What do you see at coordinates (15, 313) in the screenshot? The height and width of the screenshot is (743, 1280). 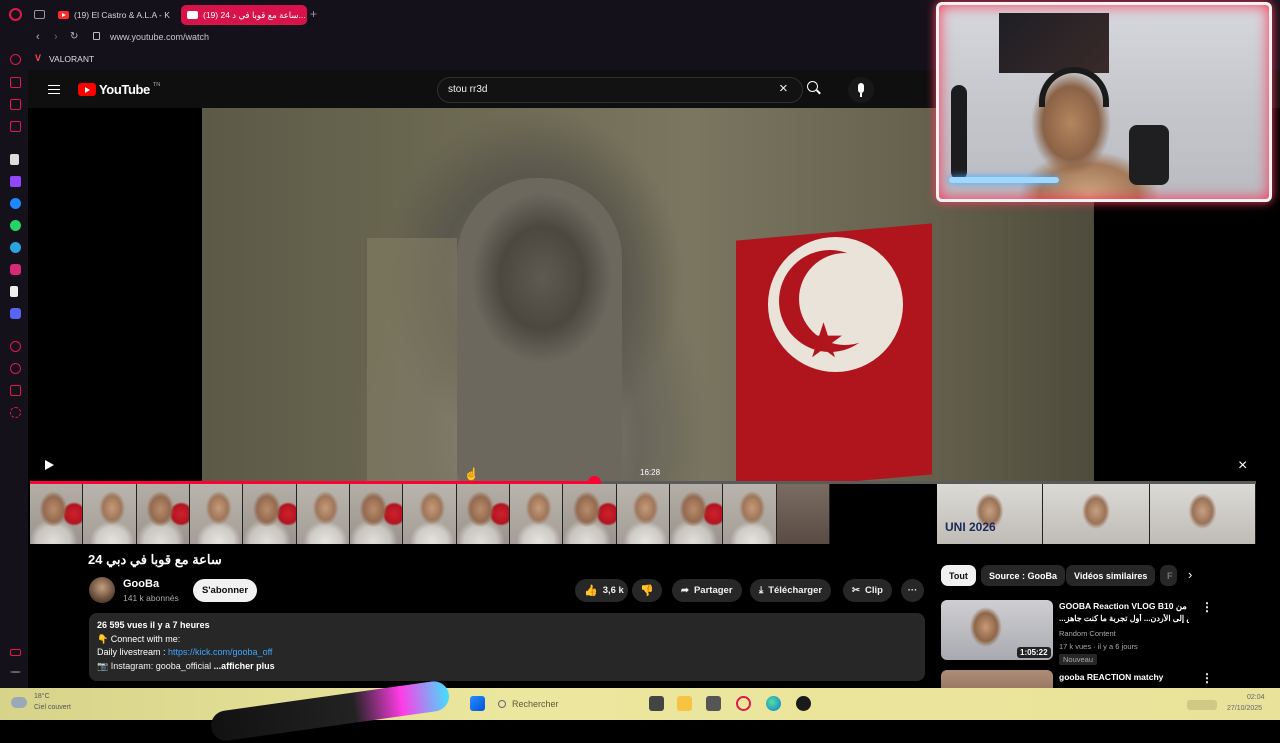 I see `sidebar-discord-icon` at bounding box center [15, 313].